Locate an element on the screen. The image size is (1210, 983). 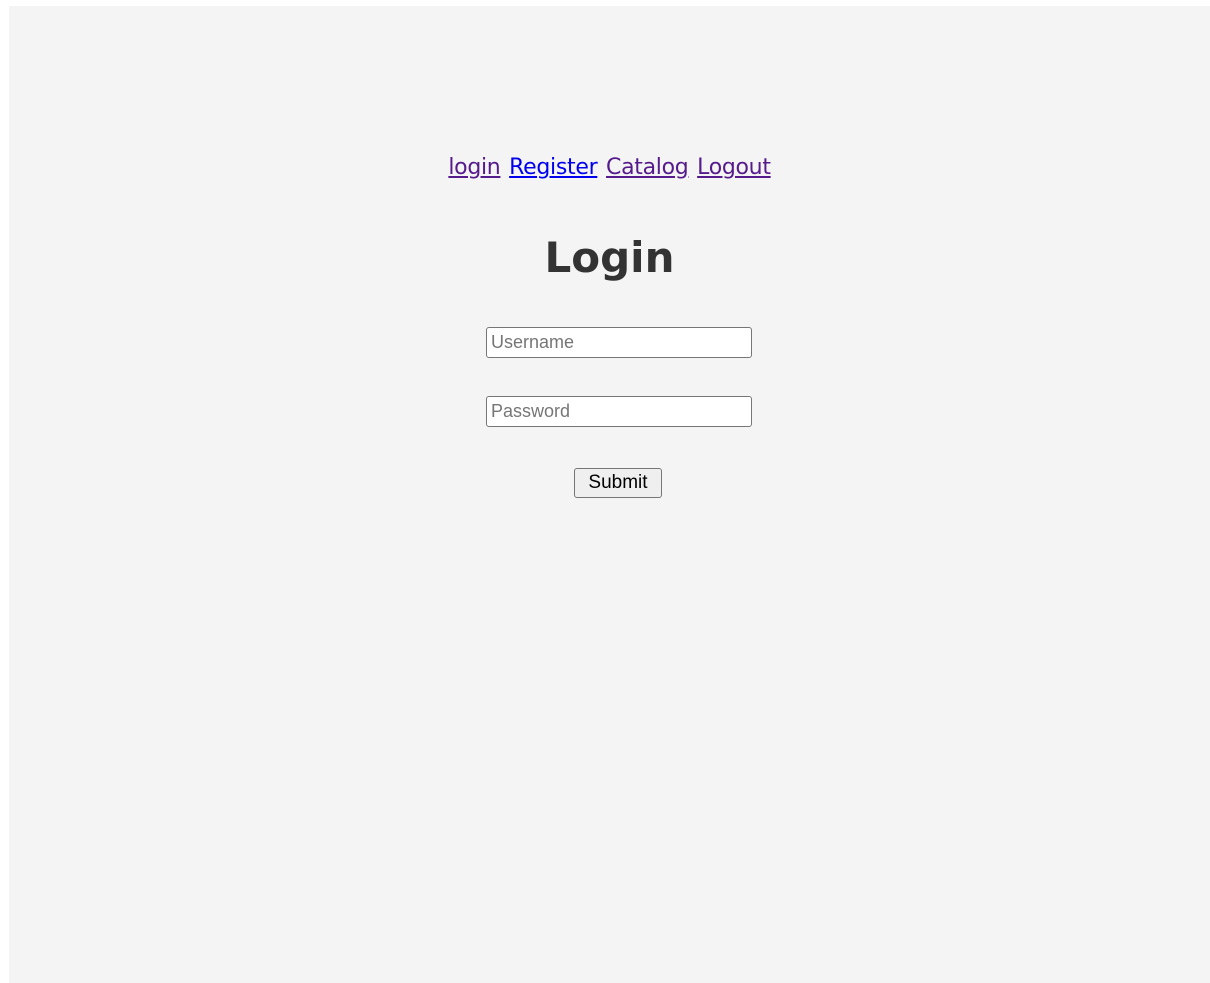
nav-link-register: Register is located at coordinates (553, 167).